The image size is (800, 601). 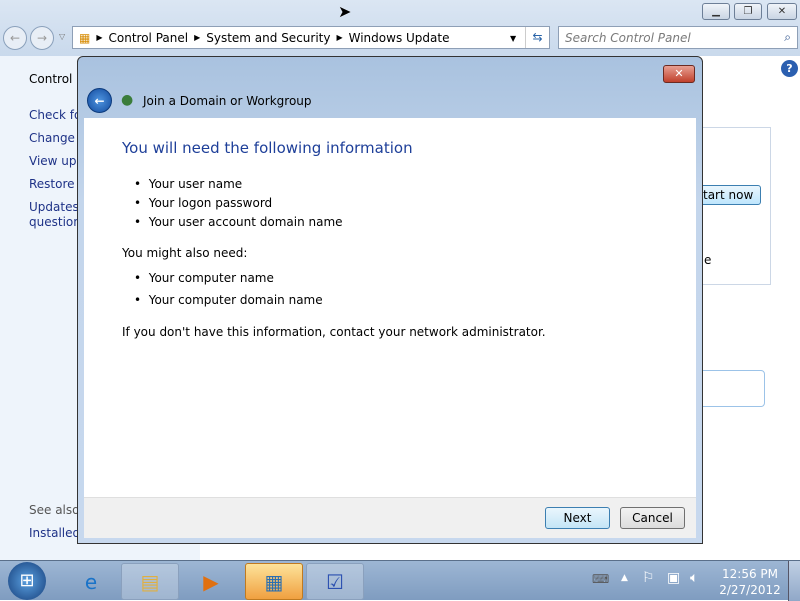 I want to click on search-placeholder: Search Control Panel, so click(x=628, y=38).